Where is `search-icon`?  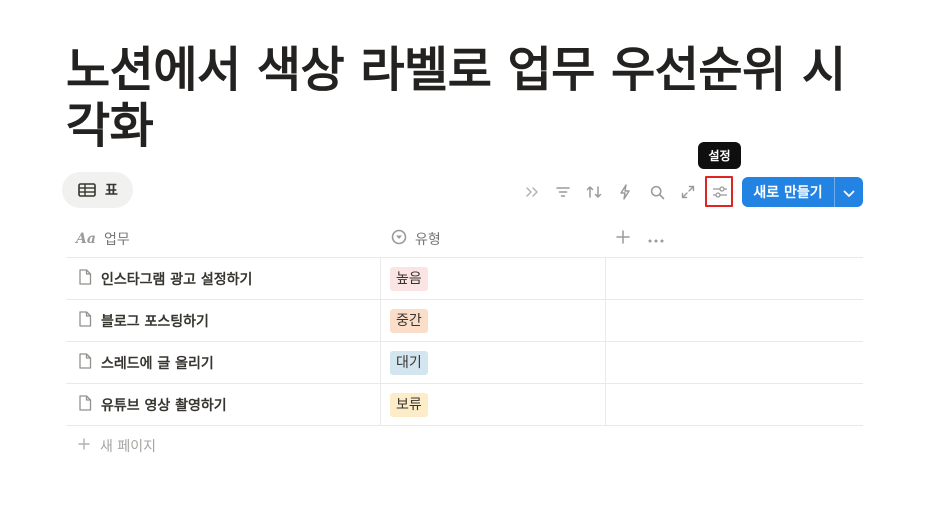
search-icon is located at coordinates (657, 192).